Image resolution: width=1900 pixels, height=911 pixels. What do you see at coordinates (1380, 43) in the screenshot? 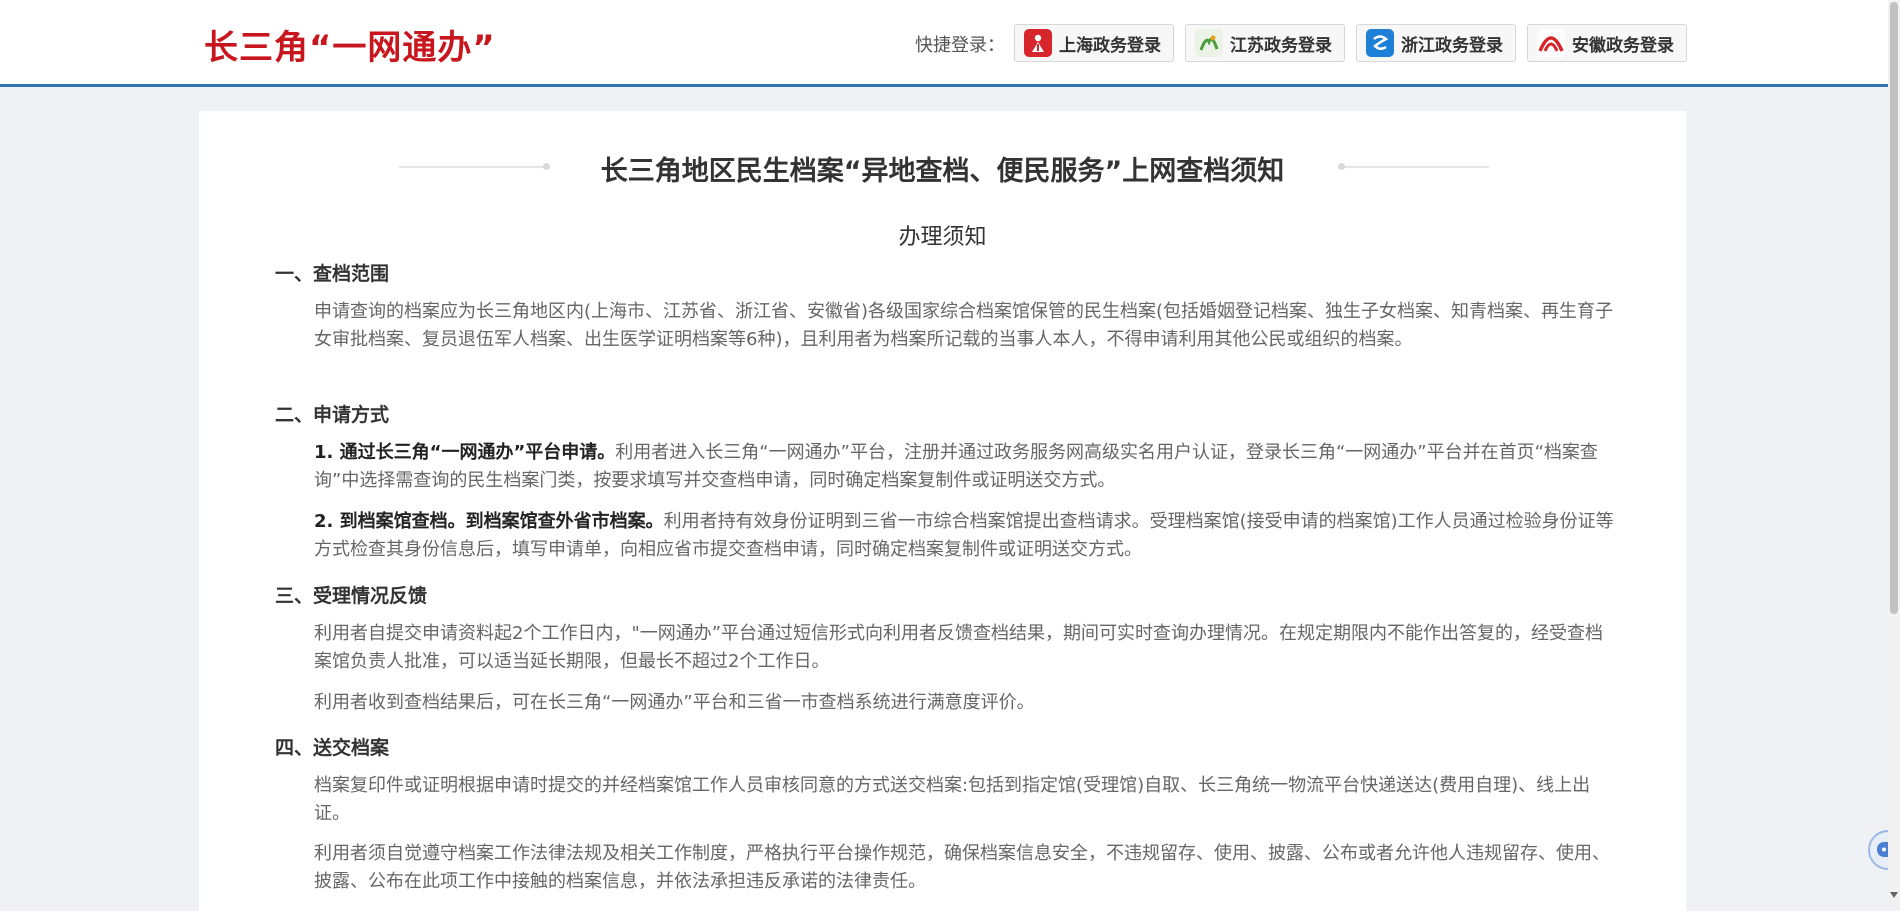
I see `zhejiang-emblem-icon` at bounding box center [1380, 43].